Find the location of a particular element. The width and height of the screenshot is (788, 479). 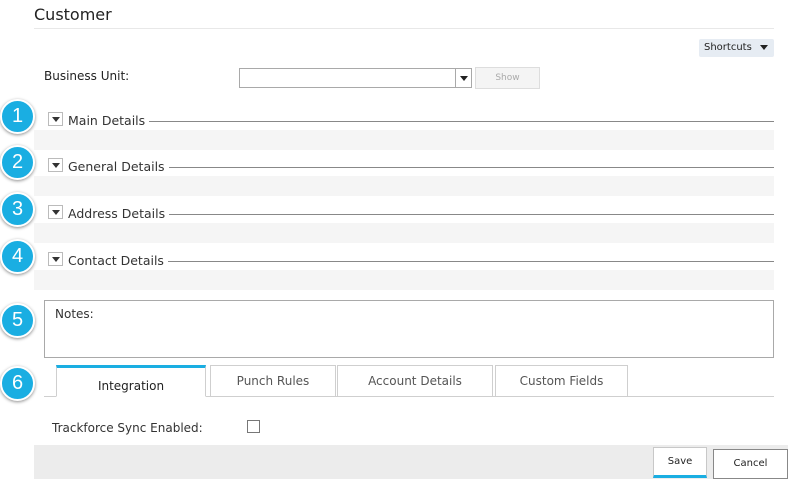

notes-field: Notes: is located at coordinates (409, 329).